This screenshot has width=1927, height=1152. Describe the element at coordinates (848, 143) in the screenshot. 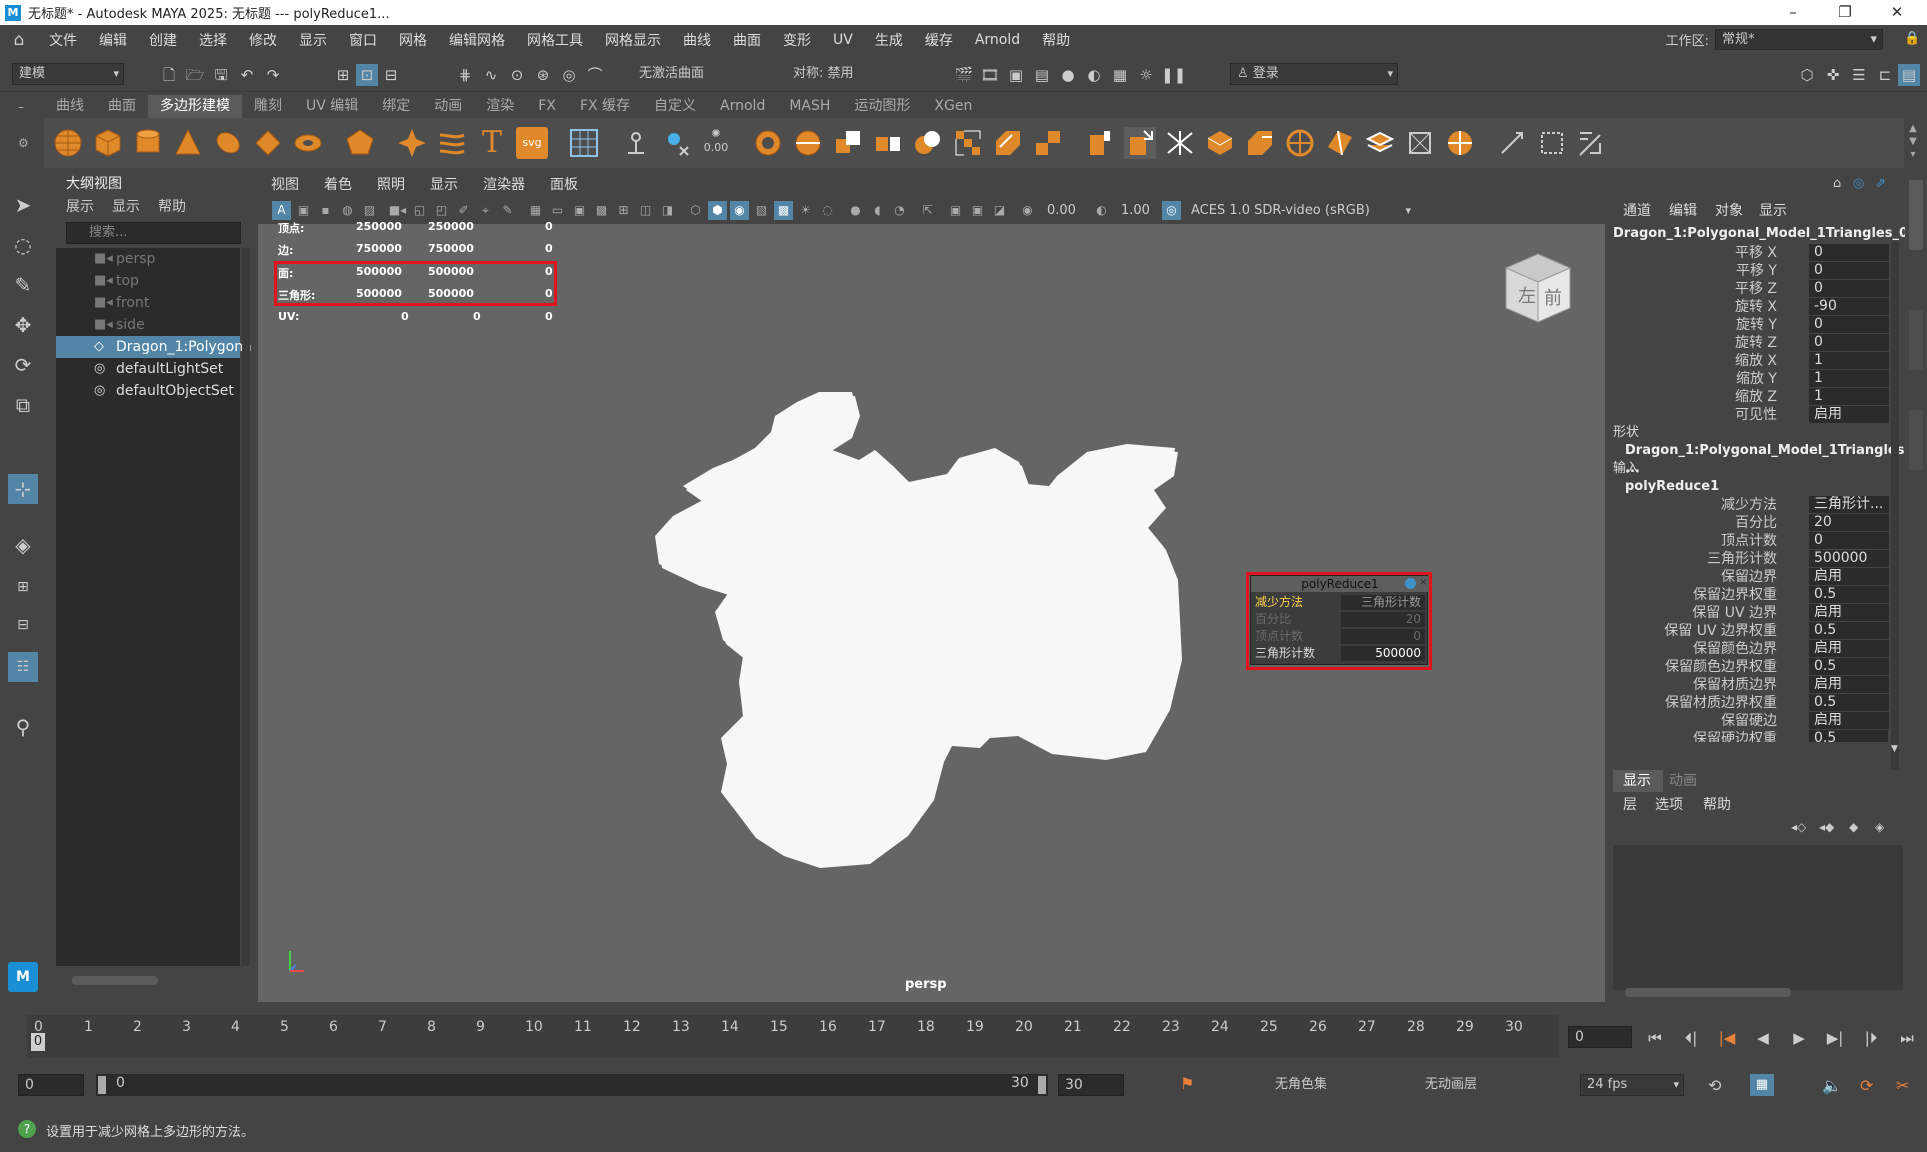

I see `extract-icon` at that location.